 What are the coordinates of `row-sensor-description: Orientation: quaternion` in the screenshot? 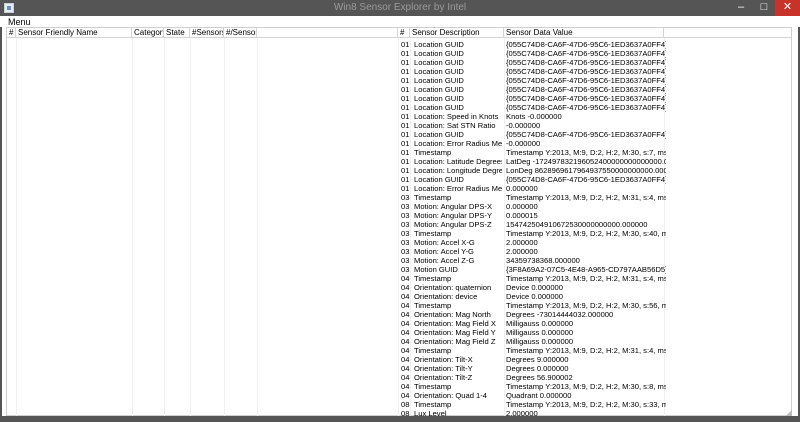 It's located at (453, 287).